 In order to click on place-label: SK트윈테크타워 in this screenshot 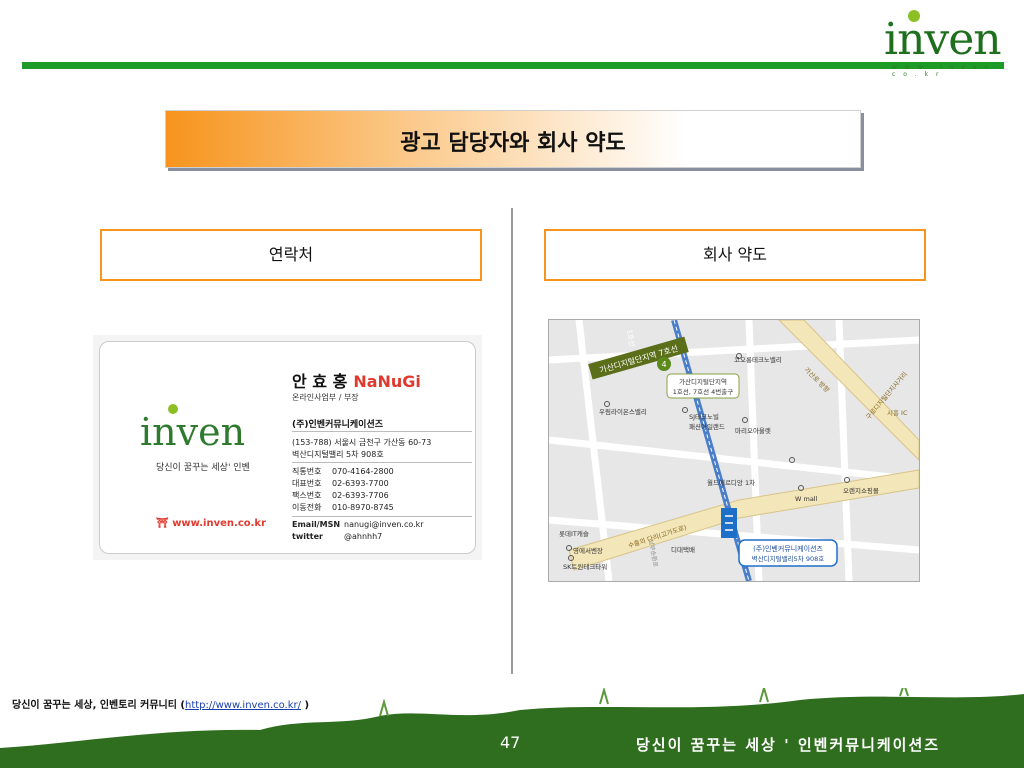, I will do `click(585, 566)`.